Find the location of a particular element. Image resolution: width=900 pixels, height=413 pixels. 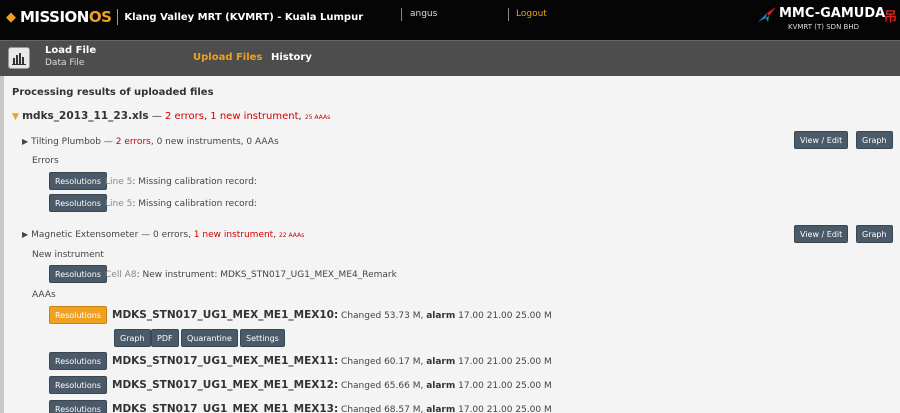

tab-upload-files: Upload Files is located at coordinates (227, 57).